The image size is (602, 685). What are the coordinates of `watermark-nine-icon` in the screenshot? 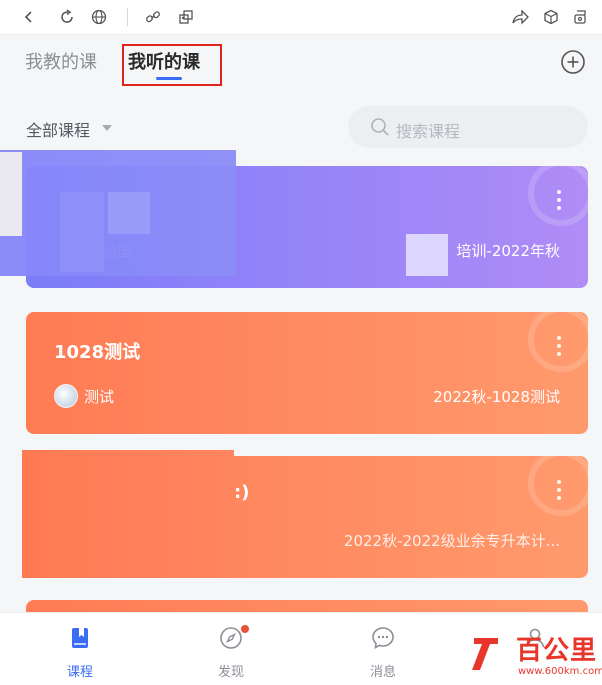 It's located at (485, 654).